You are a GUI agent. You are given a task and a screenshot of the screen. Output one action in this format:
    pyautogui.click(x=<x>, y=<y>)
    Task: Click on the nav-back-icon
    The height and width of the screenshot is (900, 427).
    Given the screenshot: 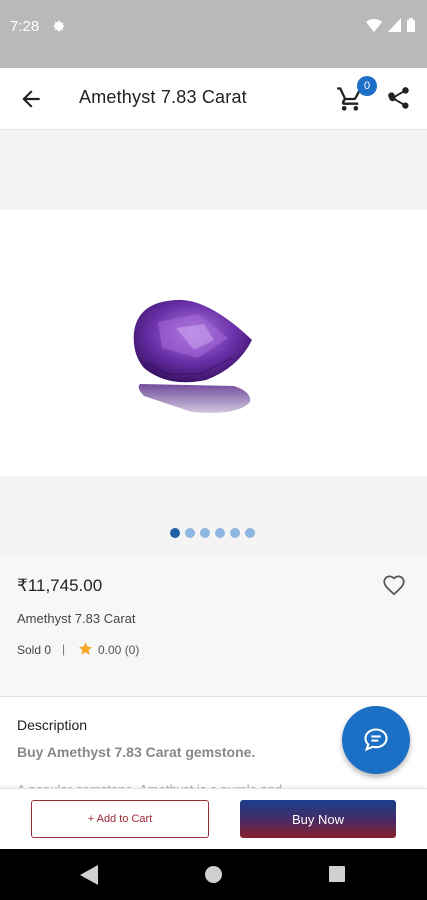 What is the action you would take?
    pyautogui.click(x=89, y=875)
    